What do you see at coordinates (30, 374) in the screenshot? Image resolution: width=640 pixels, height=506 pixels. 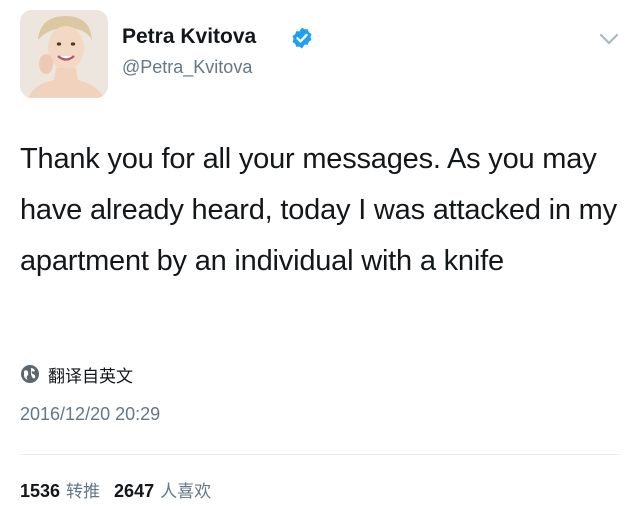 I see `globe-icon` at bounding box center [30, 374].